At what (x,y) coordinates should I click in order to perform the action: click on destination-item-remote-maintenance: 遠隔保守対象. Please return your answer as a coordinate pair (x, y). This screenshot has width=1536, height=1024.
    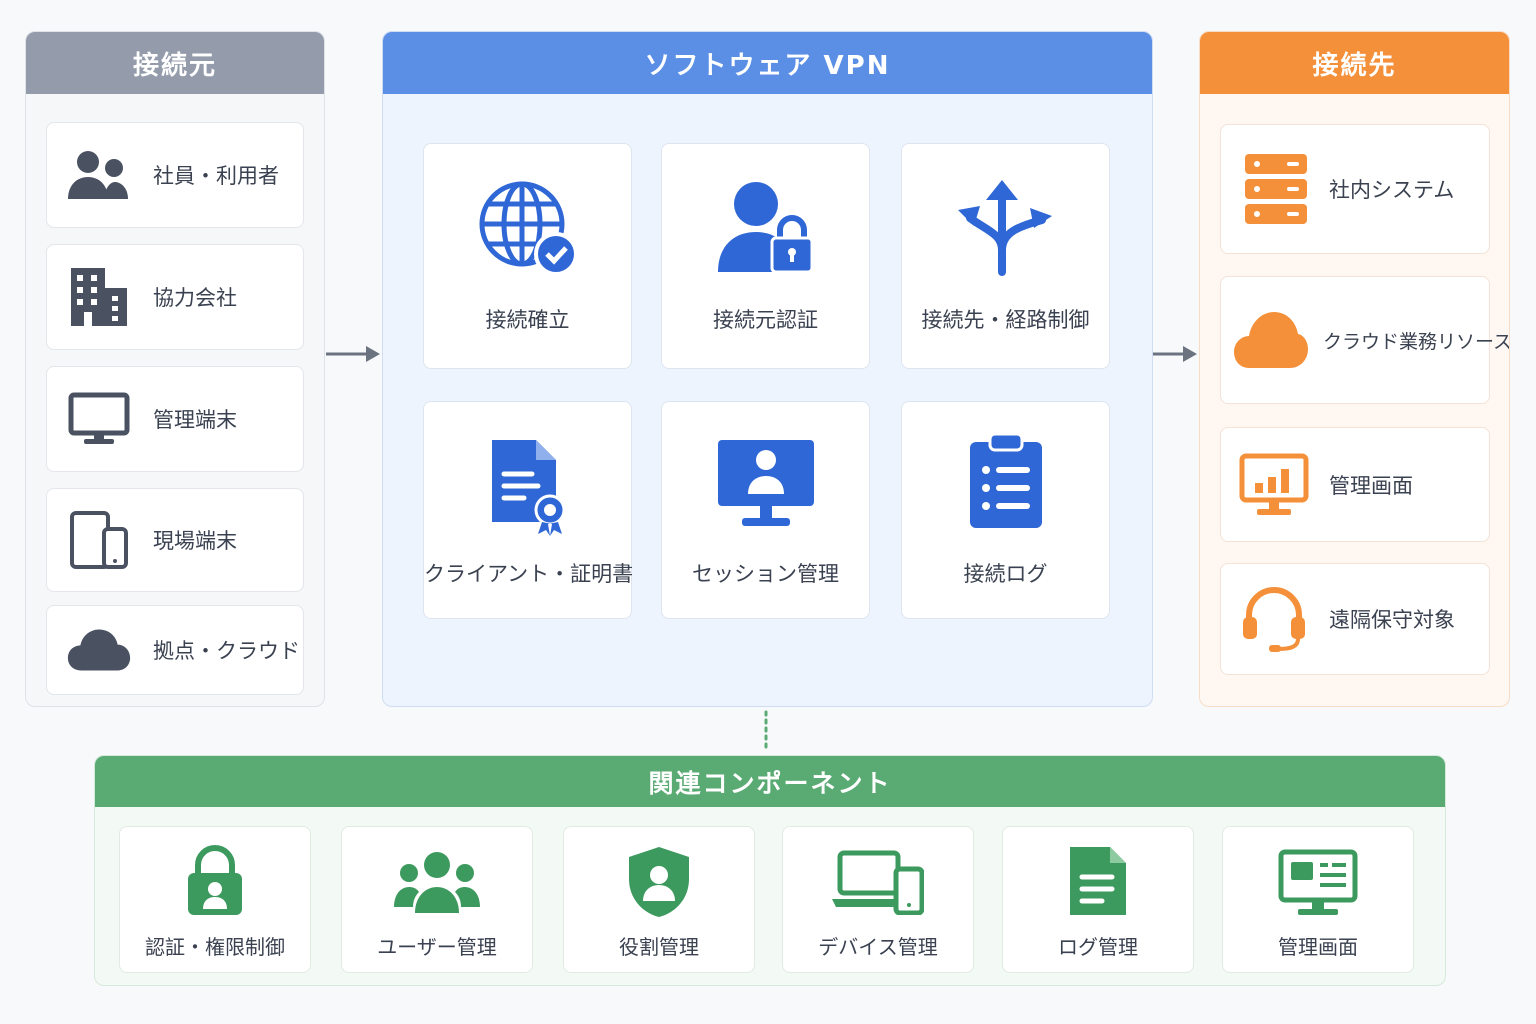
    Looking at the image, I should click on (1355, 619).